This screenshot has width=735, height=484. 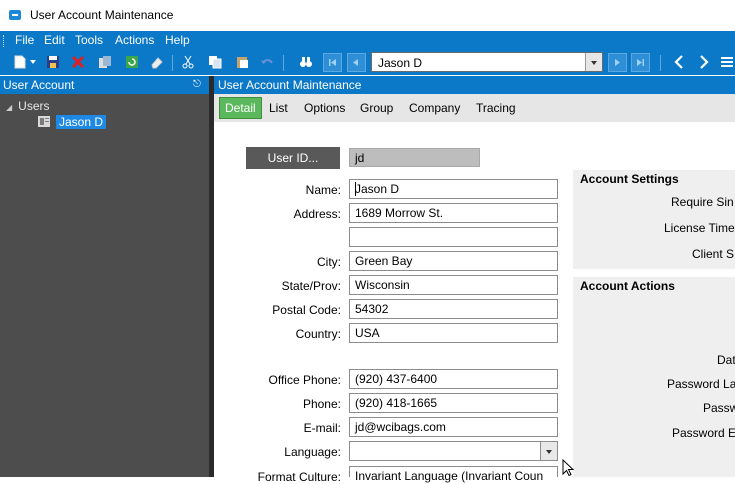 I want to click on city-label: City:, so click(x=329, y=262).